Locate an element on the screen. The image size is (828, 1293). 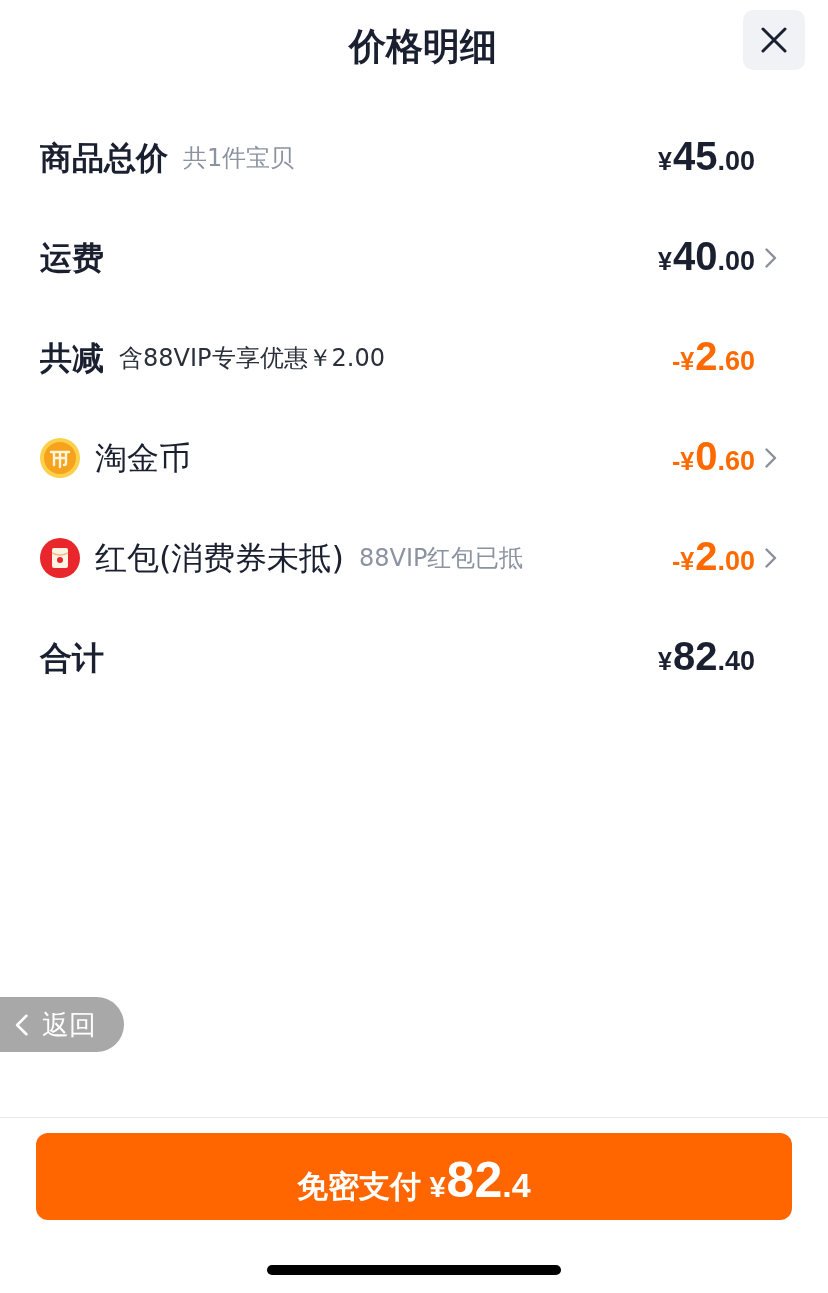
row-label: 红包(消费券未抵) is located at coordinates (219, 558).